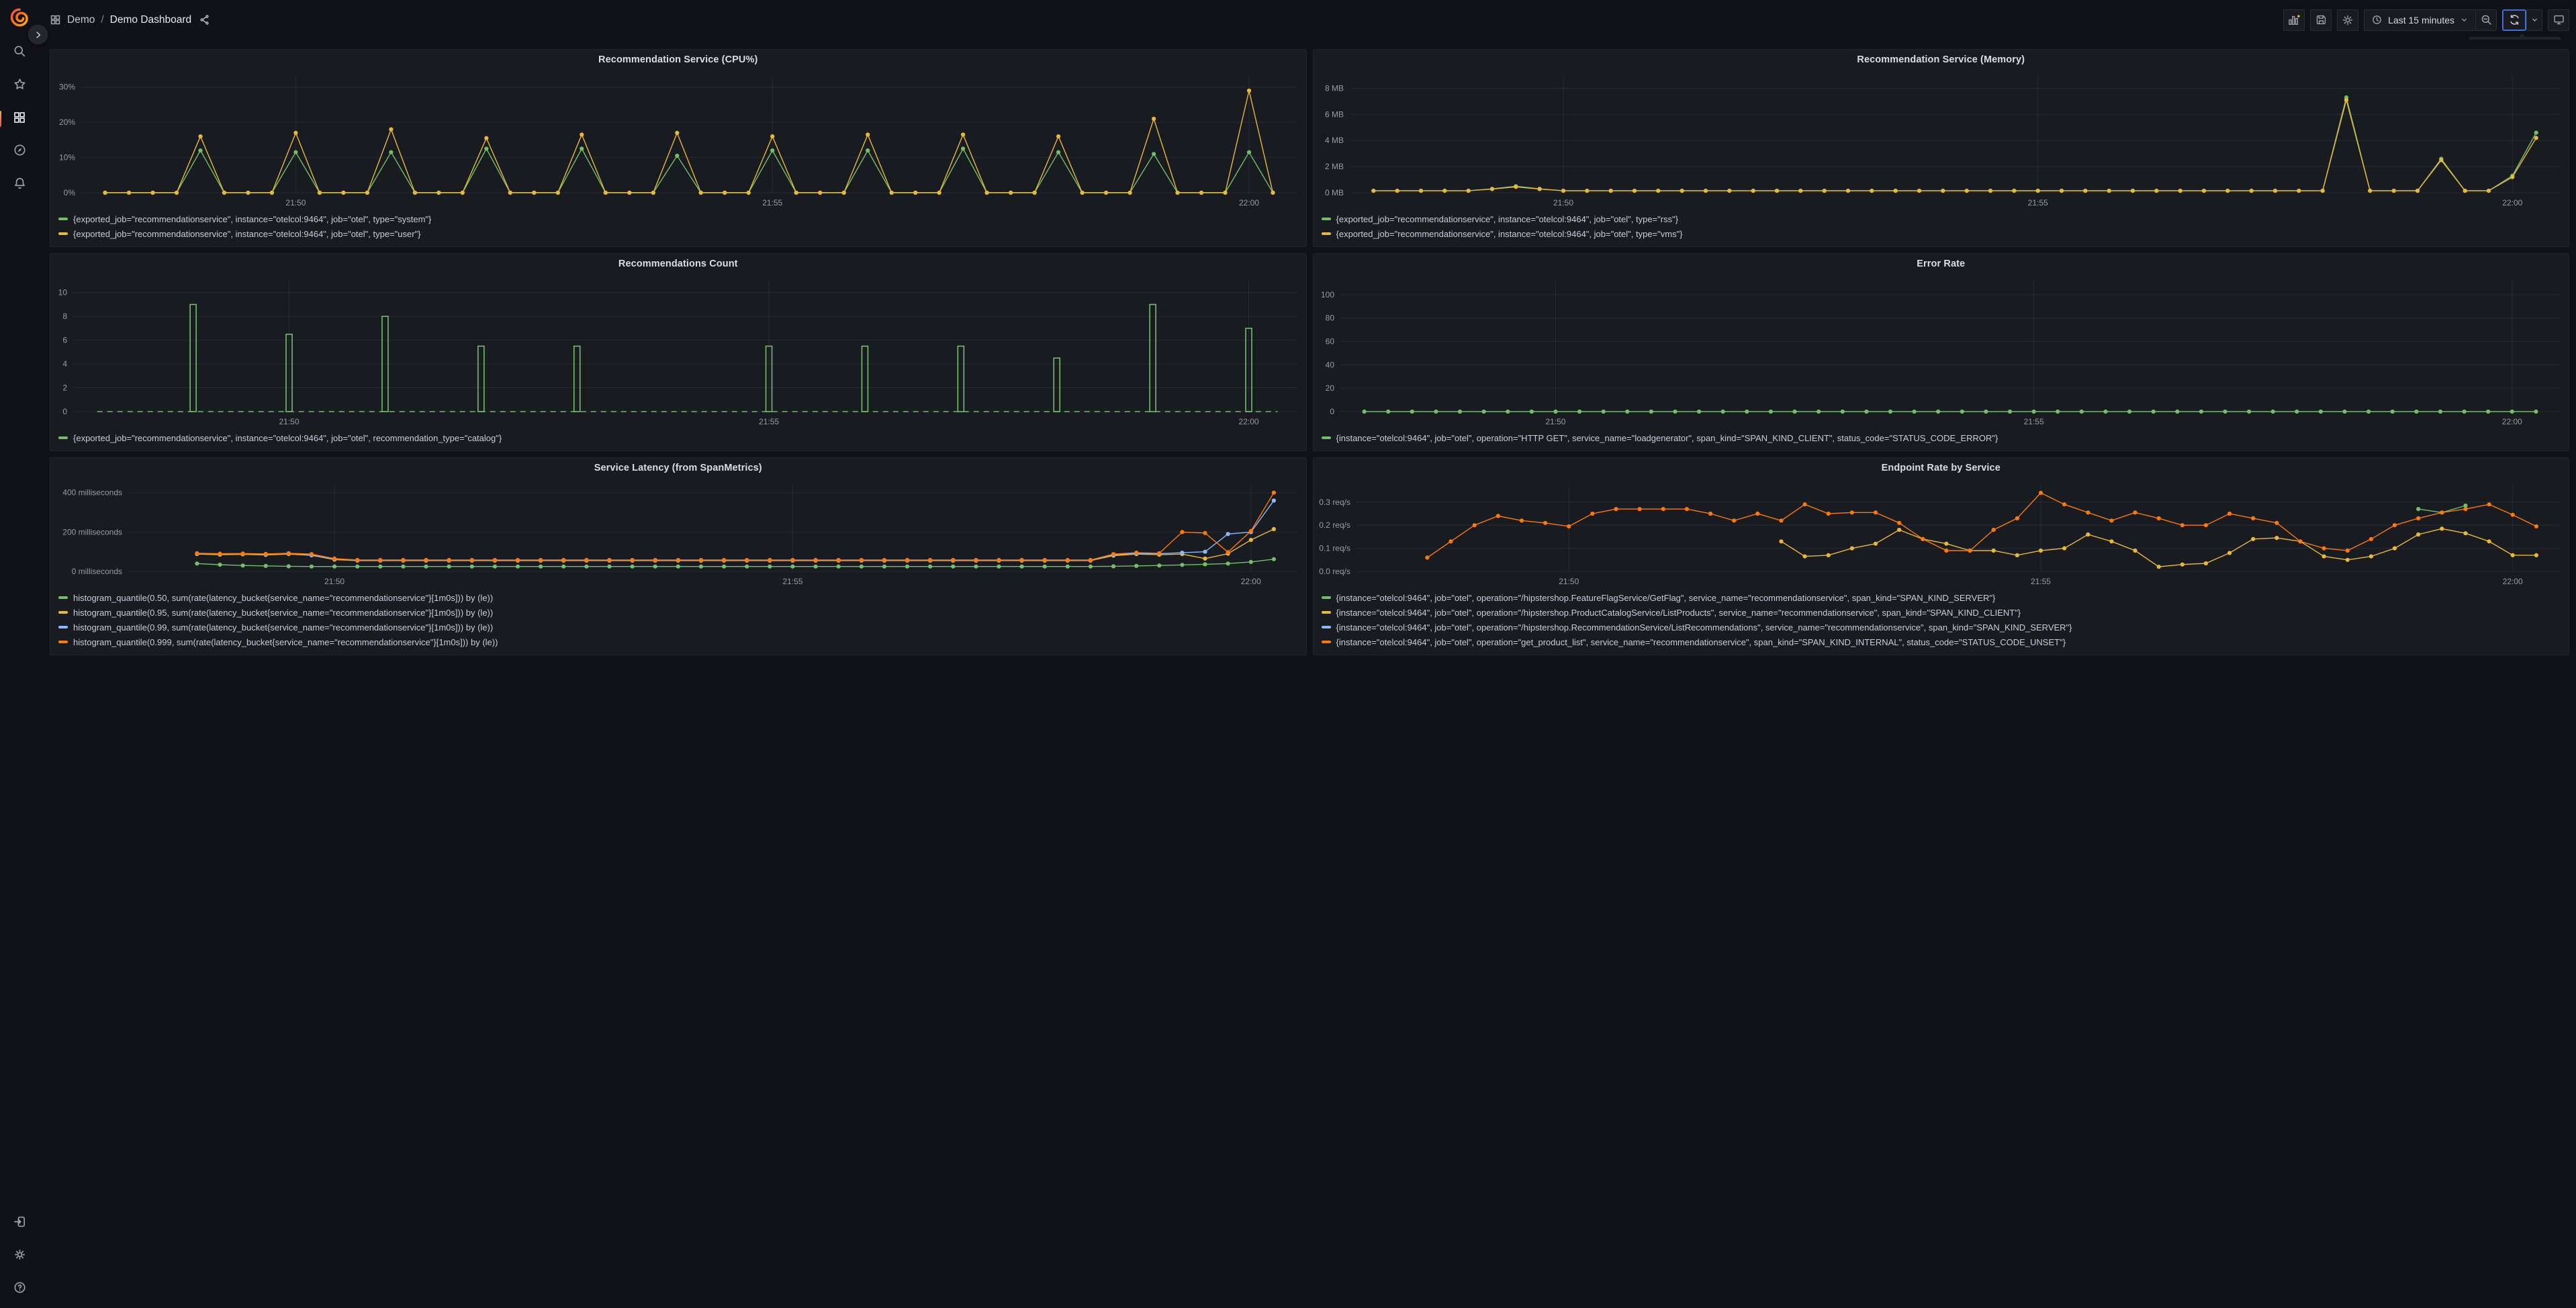  I want to click on svg-text: 2 MB, so click(1333, 166).